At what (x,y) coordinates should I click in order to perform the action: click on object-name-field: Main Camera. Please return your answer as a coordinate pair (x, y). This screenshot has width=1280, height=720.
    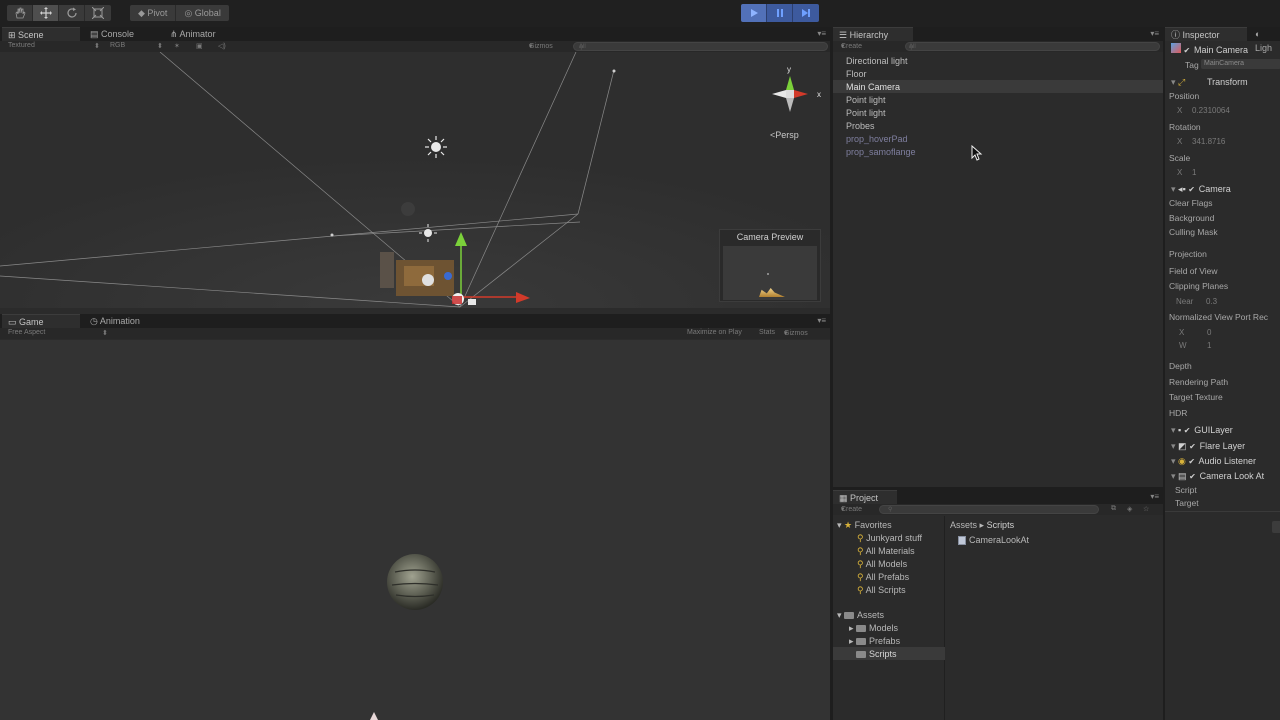
    Looking at the image, I should click on (1221, 50).